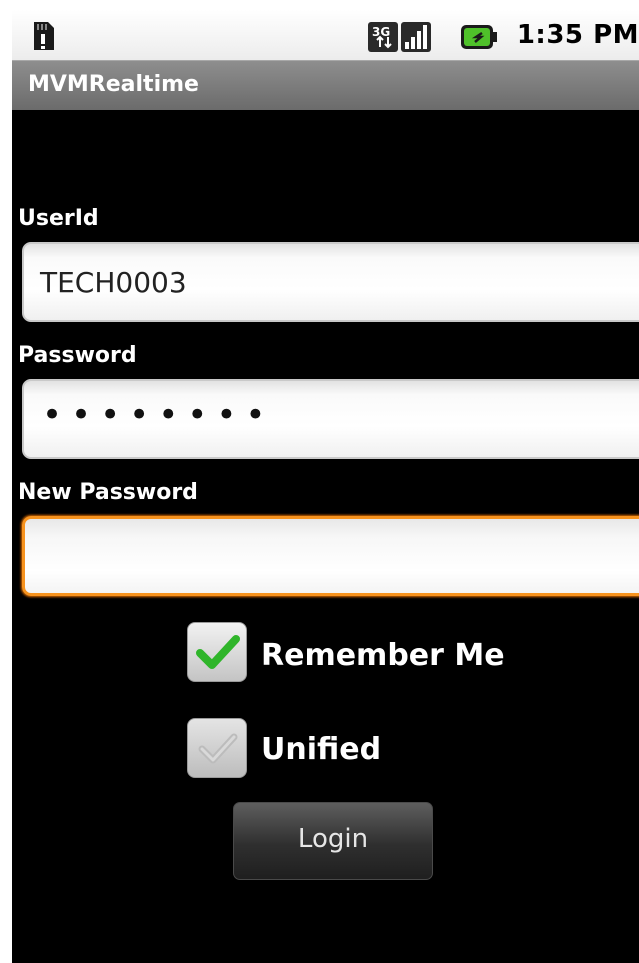  I want to click on userid-field: TECH0003, so click(330, 282).